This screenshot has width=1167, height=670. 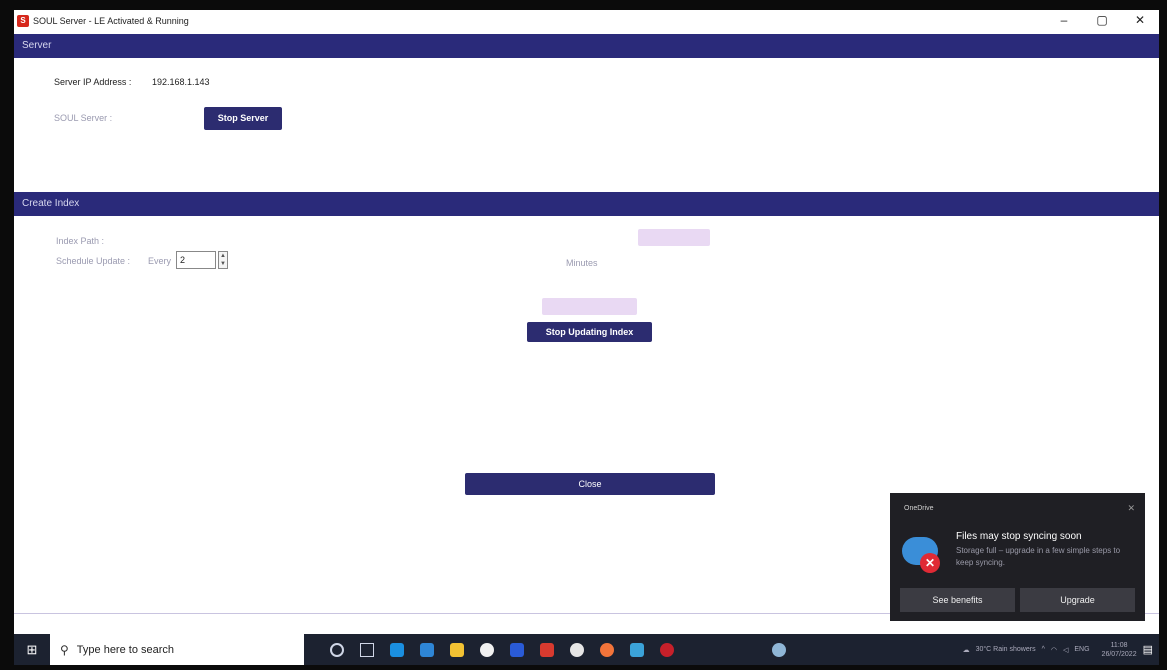 I want to click on tray-overflow-icon: ^, so click(x=1043, y=649).